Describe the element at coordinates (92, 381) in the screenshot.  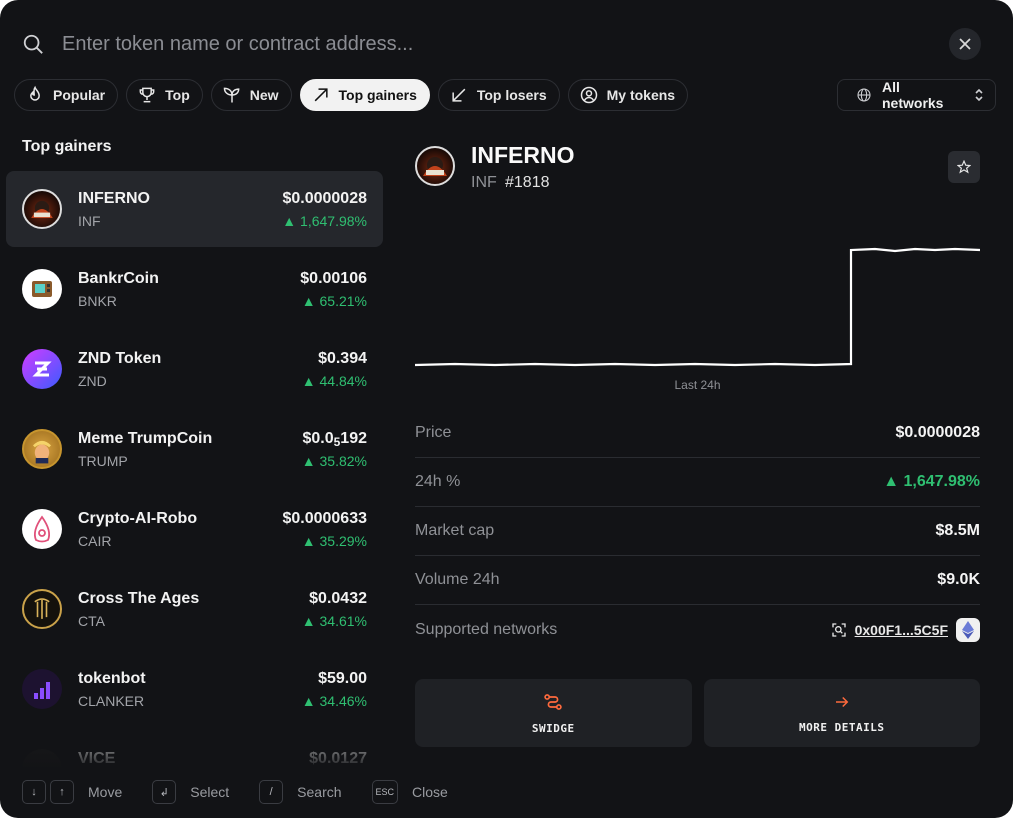
I see `token-symbol: ZND` at that location.